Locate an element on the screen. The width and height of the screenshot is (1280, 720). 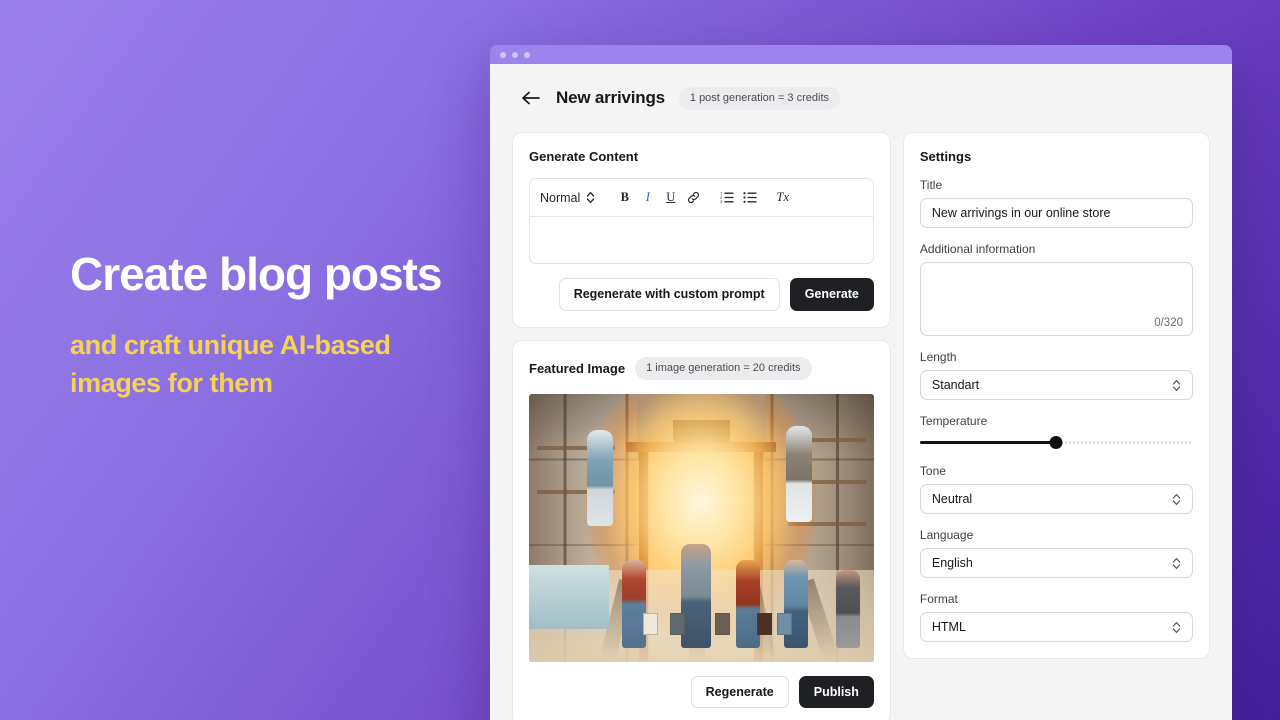
additional-info-textarea: 0/320 is located at coordinates (1056, 299).